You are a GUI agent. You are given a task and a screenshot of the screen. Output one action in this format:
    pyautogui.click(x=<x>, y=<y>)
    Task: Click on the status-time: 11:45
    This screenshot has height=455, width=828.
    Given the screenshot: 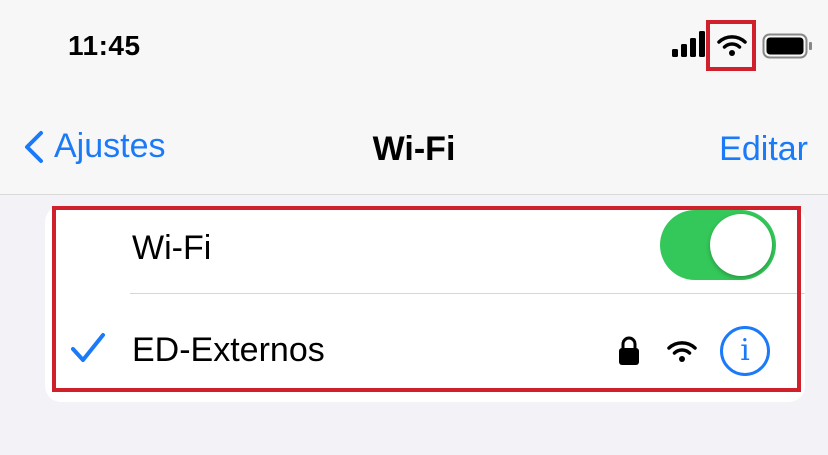 What is the action you would take?
    pyautogui.click(x=104, y=45)
    